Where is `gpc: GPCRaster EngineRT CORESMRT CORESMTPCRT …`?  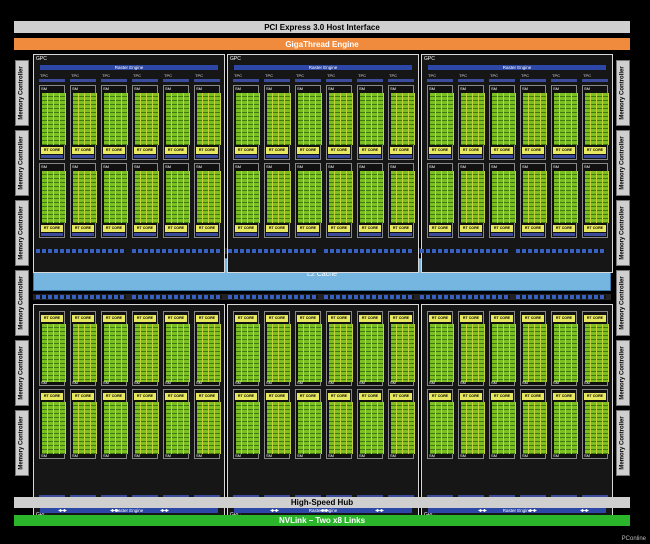
gpc: GPCRaster EngineRT CORESMRT CORESMTPCRT … is located at coordinates (517, 413).